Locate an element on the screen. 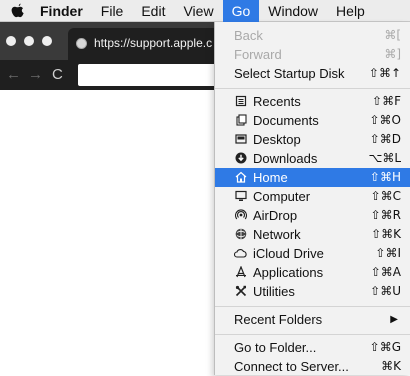 The width and height of the screenshot is (410, 376). downloads-icon is located at coordinates (240, 158).